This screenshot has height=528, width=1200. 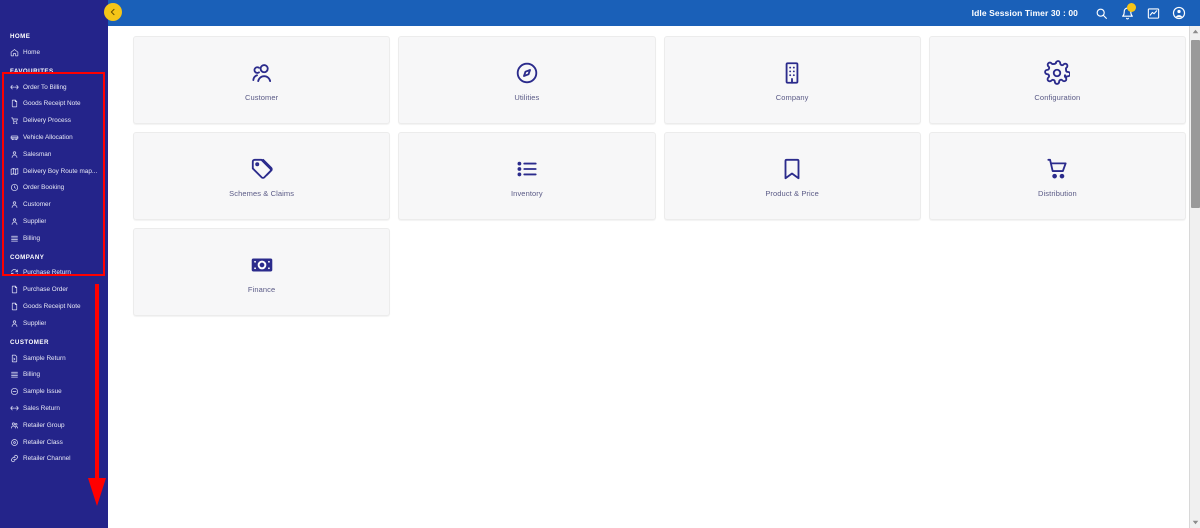 I want to click on sidebar-item-label: Home, so click(x=32, y=52).